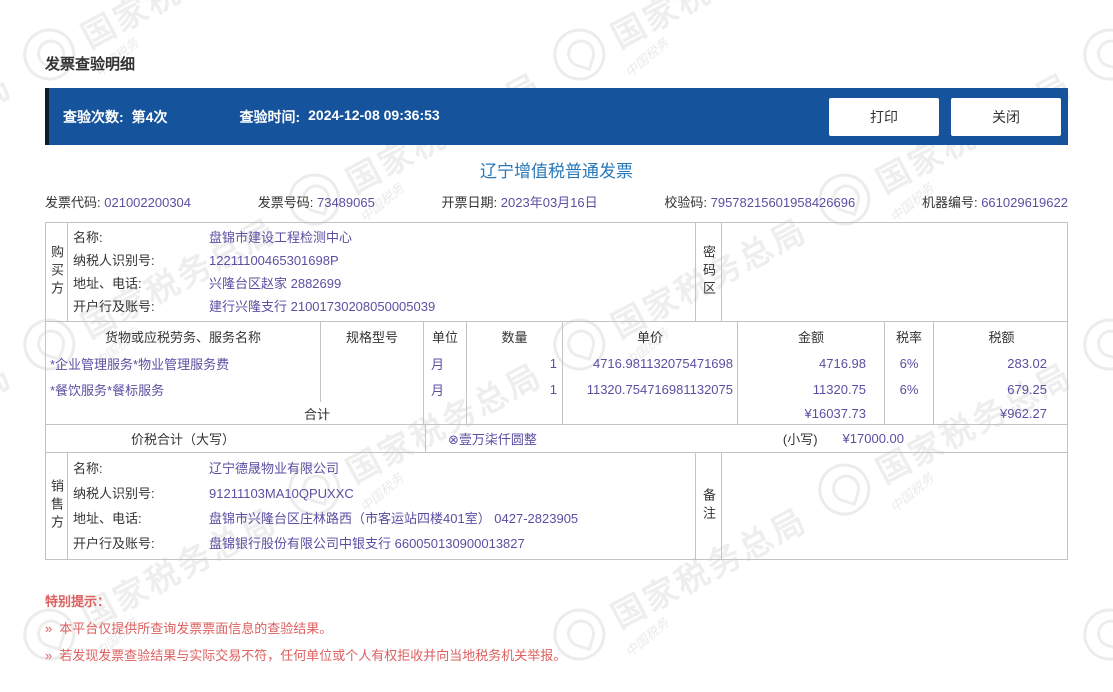  What do you see at coordinates (1027, 389) in the screenshot?
I see `item-tax-amount: 679.25` at bounding box center [1027, 389].